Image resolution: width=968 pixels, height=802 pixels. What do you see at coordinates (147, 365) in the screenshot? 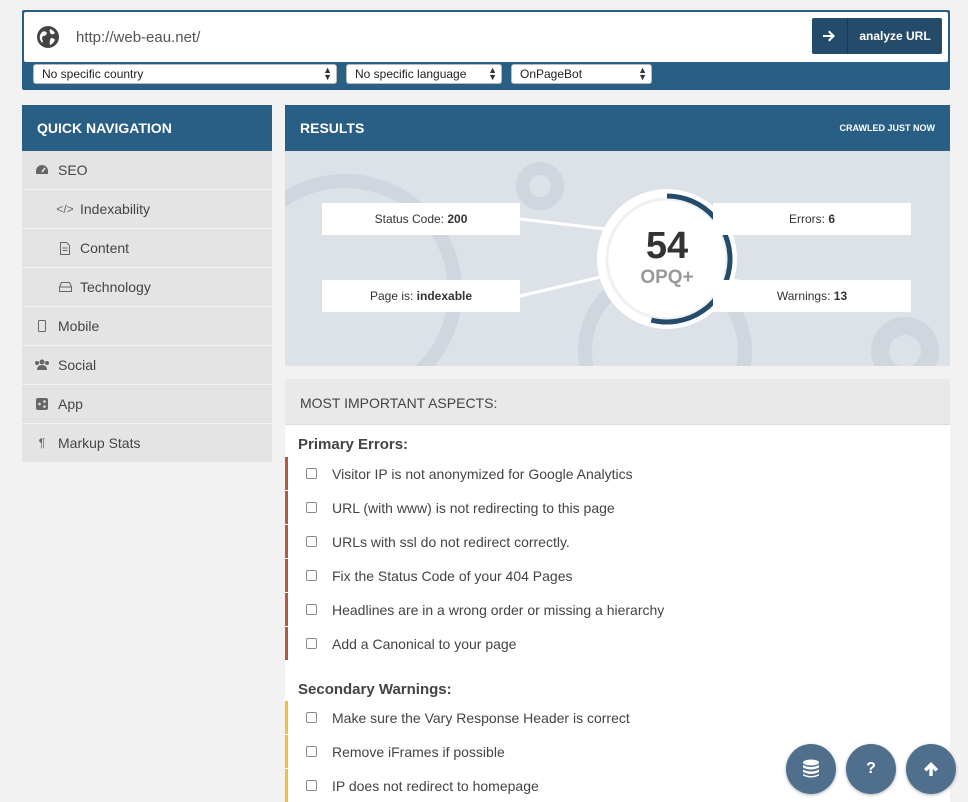
I see `sidebar-item-social: Social` at bounding box center [147, 365].